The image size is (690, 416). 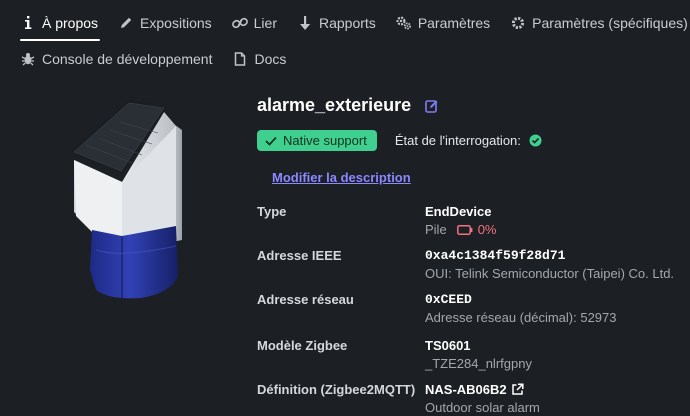 I want to click on battery-percent: 0%, so click(x=487, y=229).